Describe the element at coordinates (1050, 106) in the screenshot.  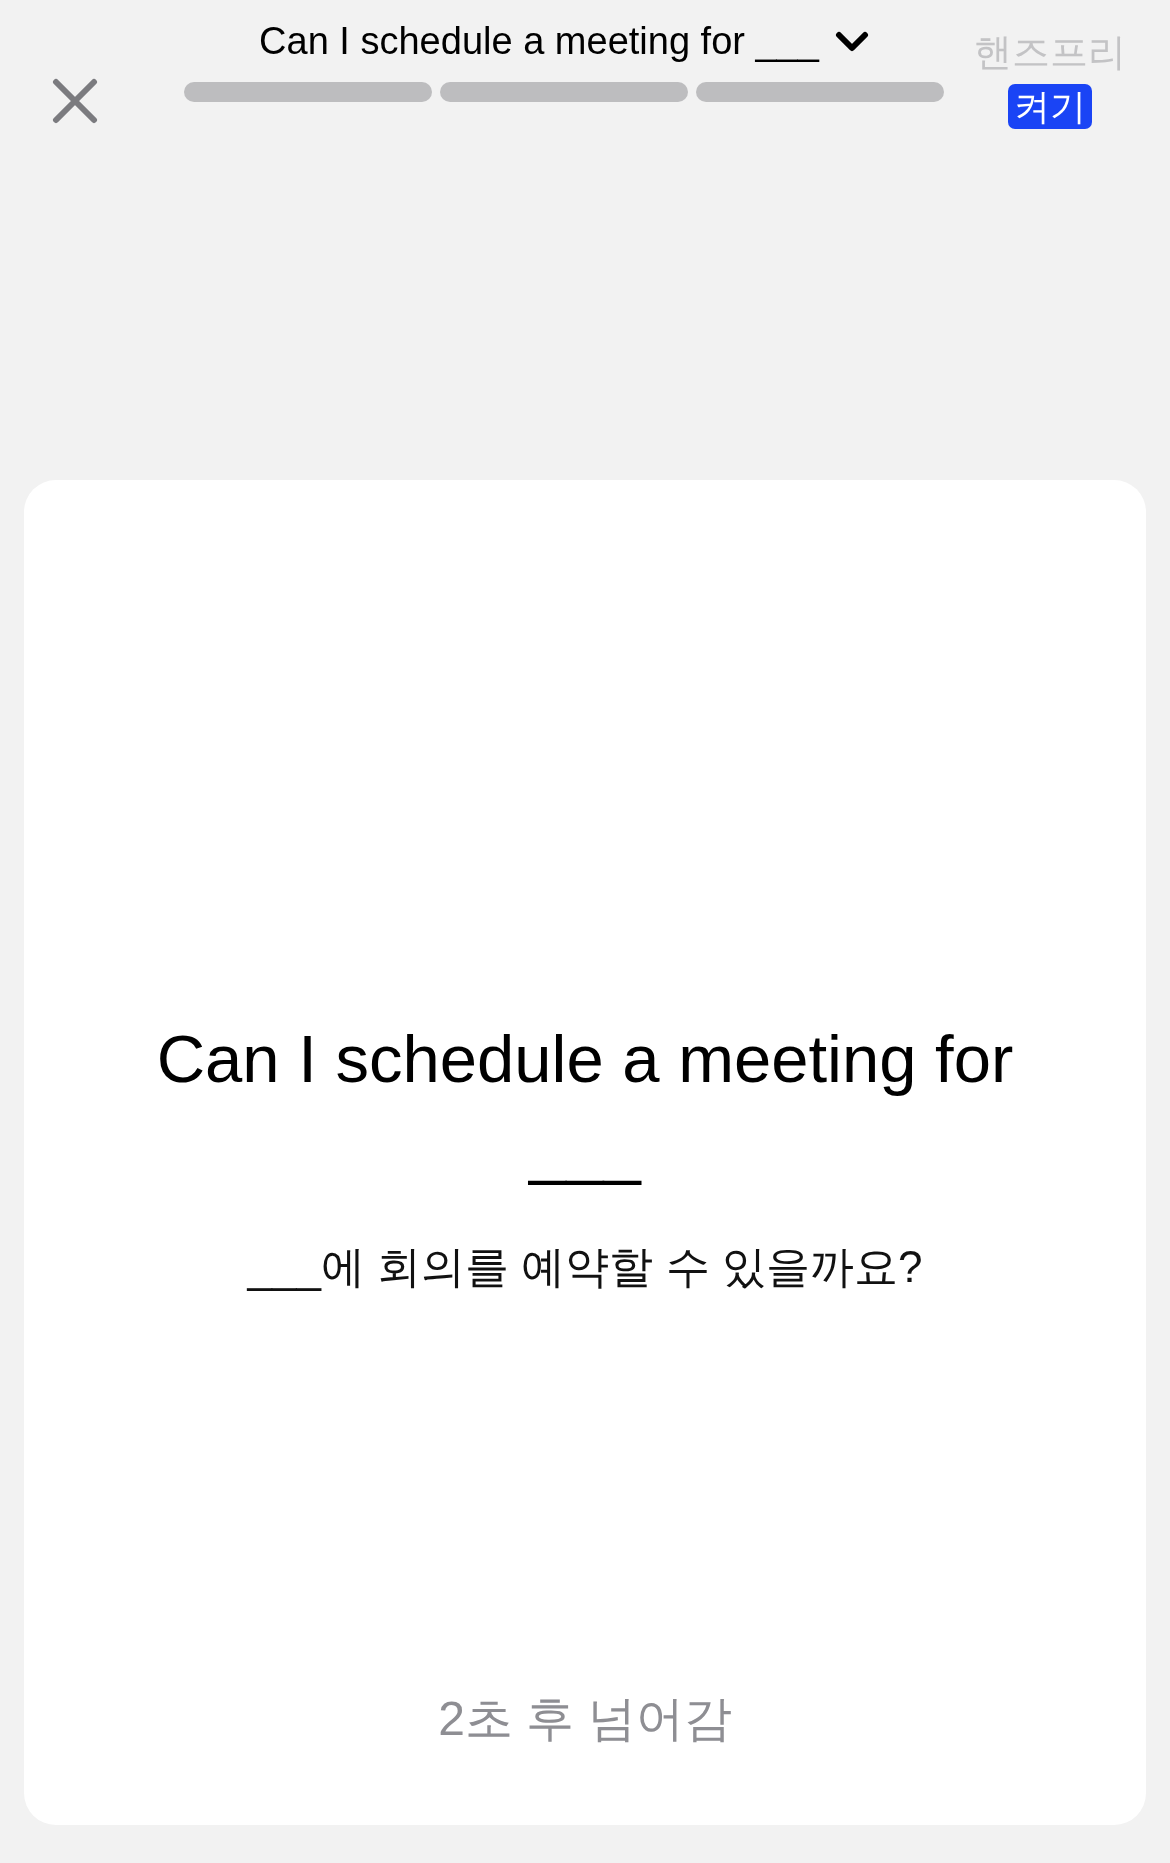
I see `turn-on-button: 켜기` at that location.